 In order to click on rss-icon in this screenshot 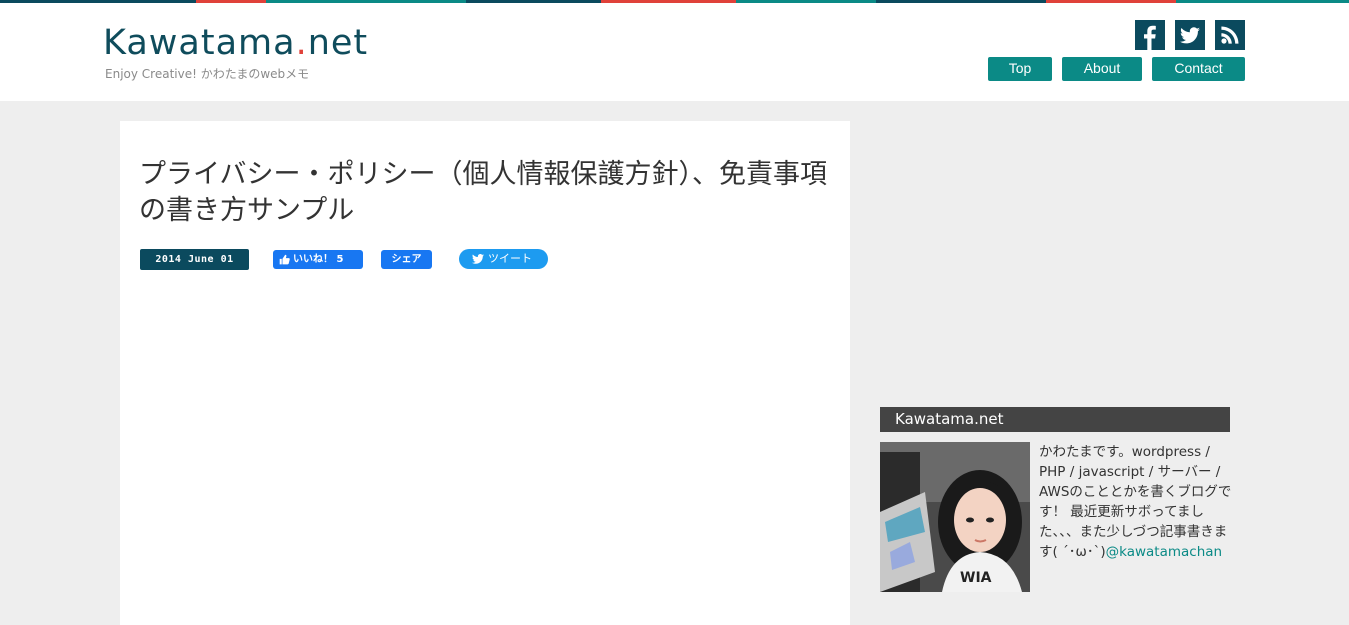, I will do `click(1230, 35)`.